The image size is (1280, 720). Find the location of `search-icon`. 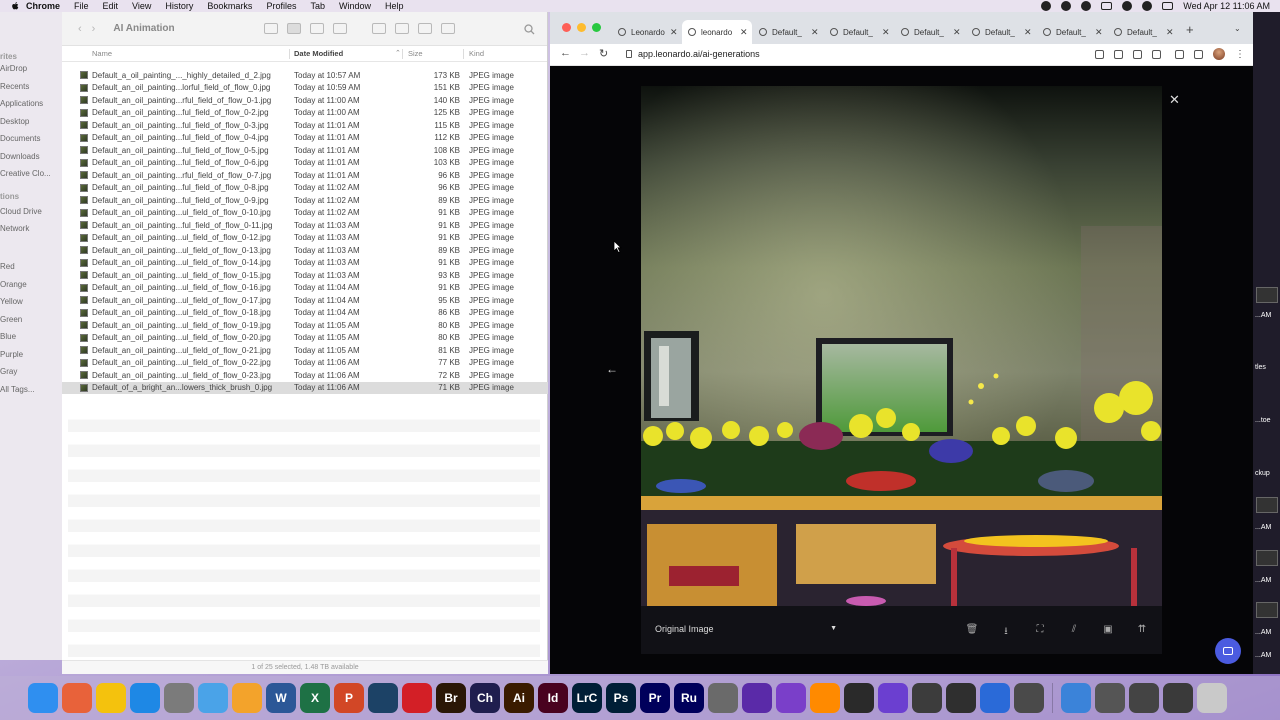

search-icon is located at coordinates (1147, 6).